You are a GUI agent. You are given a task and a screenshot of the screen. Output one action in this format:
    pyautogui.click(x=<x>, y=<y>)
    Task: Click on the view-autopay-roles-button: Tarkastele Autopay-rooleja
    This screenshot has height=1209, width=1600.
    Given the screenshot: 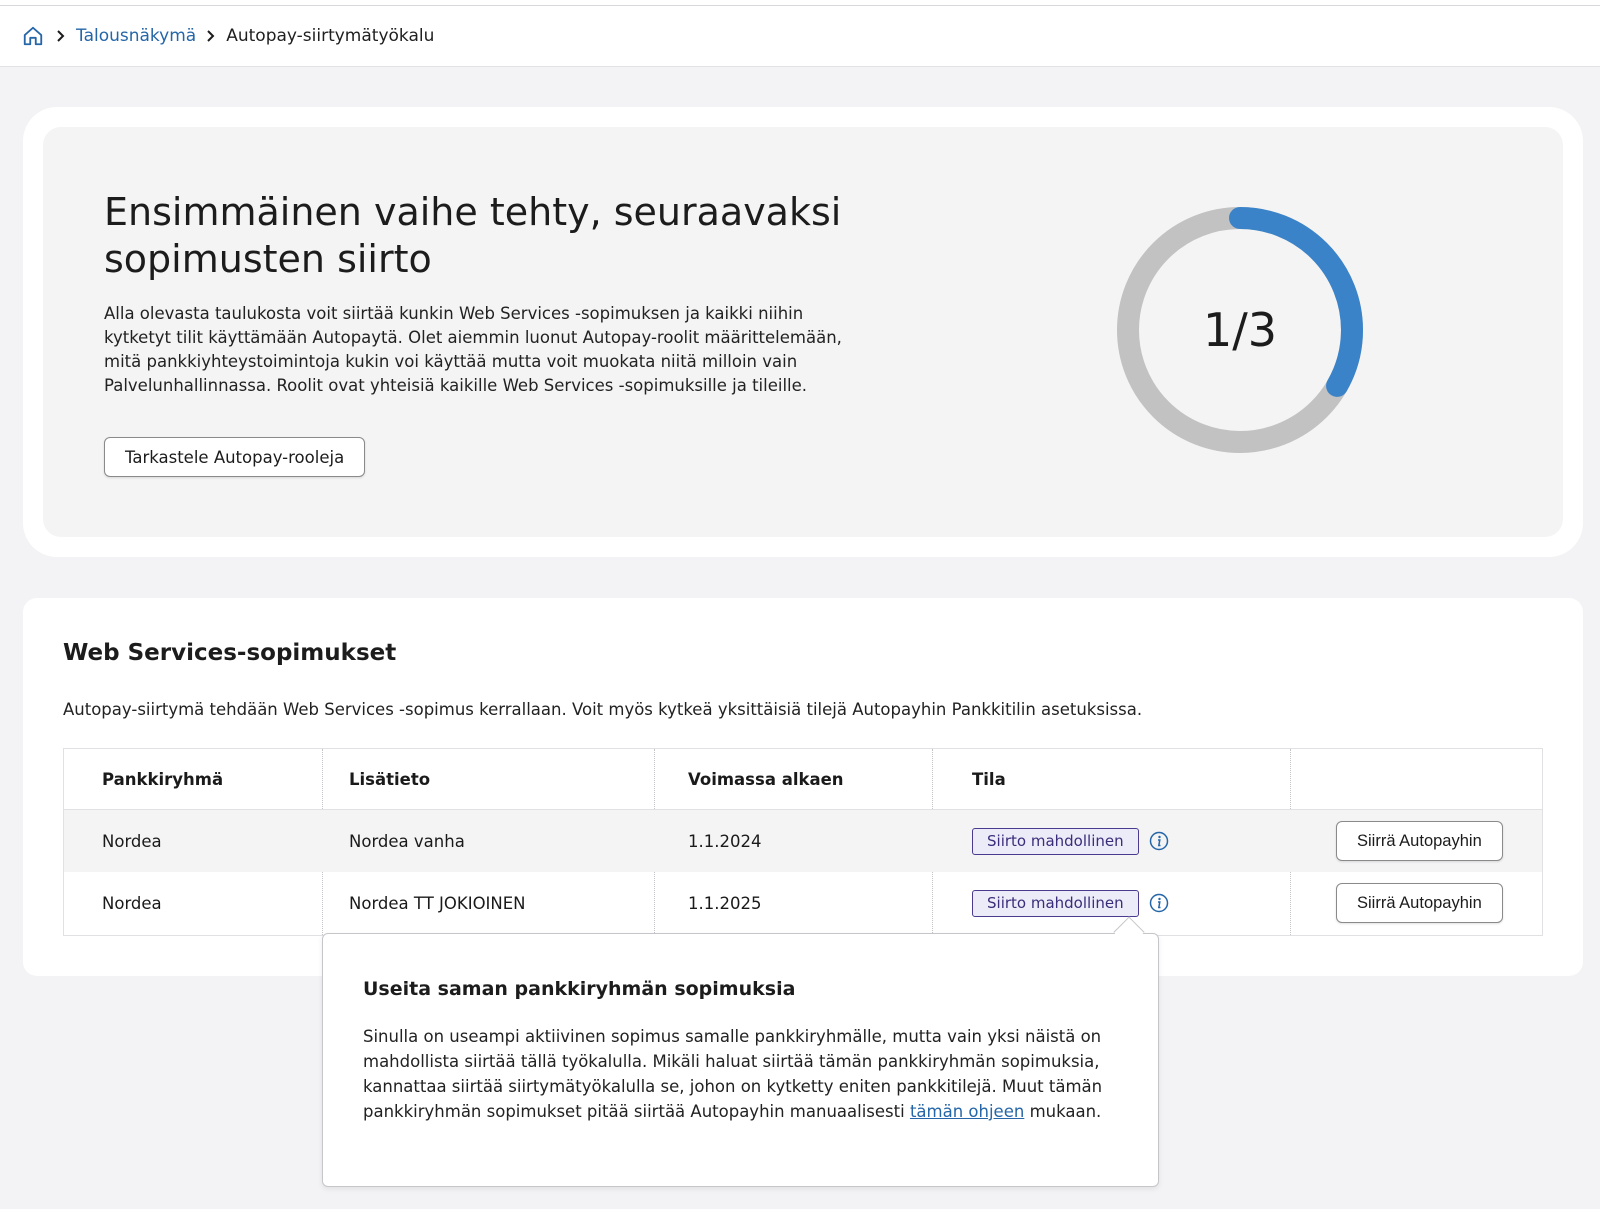 What is the action you would take?
    pyautogui.click(x=235, y=457)
    